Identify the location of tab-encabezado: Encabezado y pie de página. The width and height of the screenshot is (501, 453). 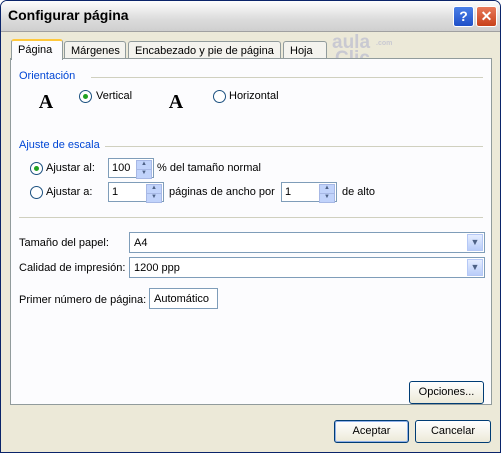
(204, 50).